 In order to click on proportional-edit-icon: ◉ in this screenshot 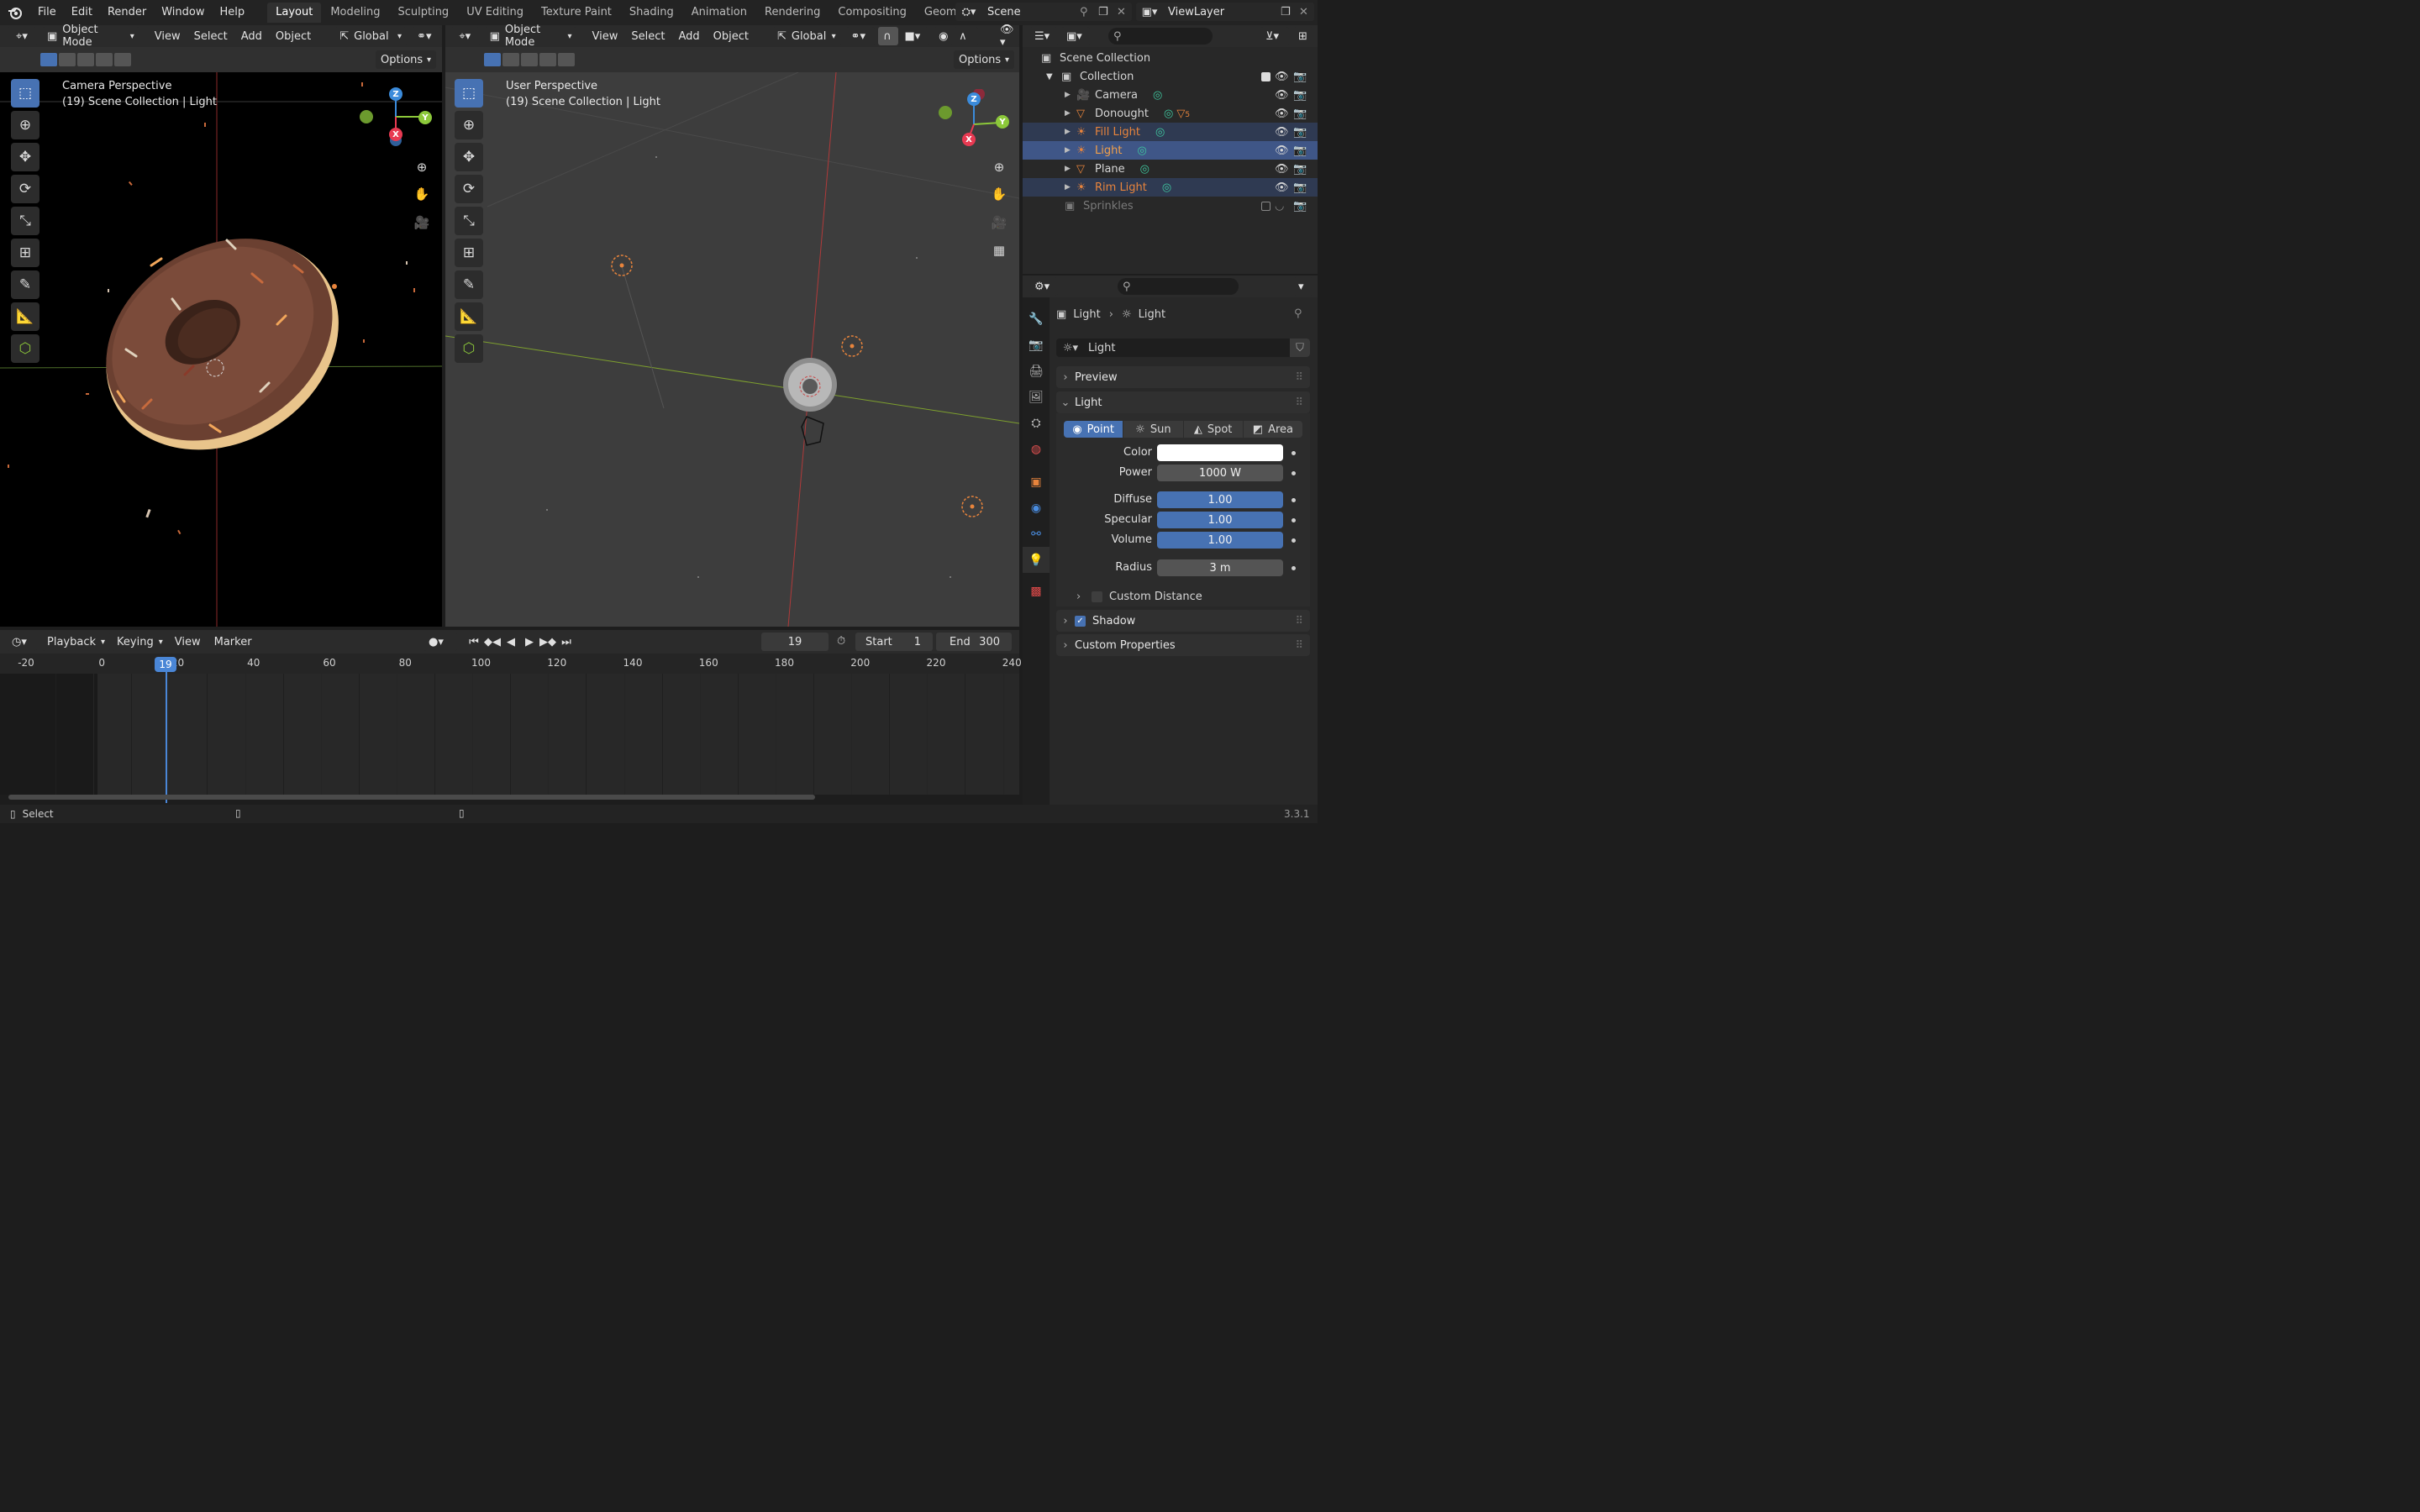, I will do `click(943, 36)`.